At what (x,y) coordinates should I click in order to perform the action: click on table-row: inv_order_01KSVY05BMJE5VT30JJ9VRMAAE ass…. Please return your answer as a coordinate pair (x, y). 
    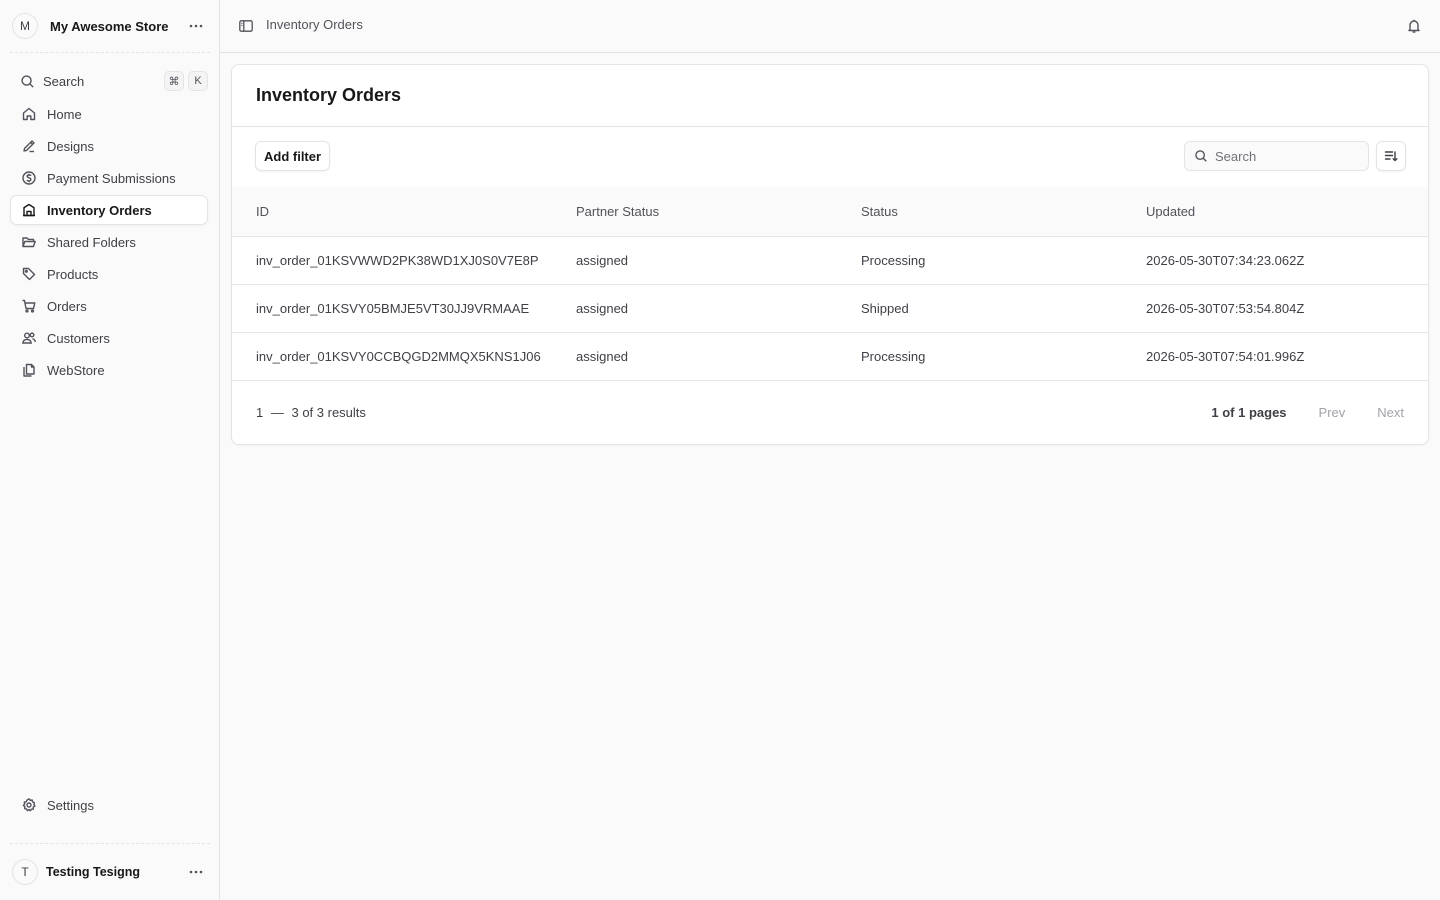
    Looking at the image, I should click on (830, 308).